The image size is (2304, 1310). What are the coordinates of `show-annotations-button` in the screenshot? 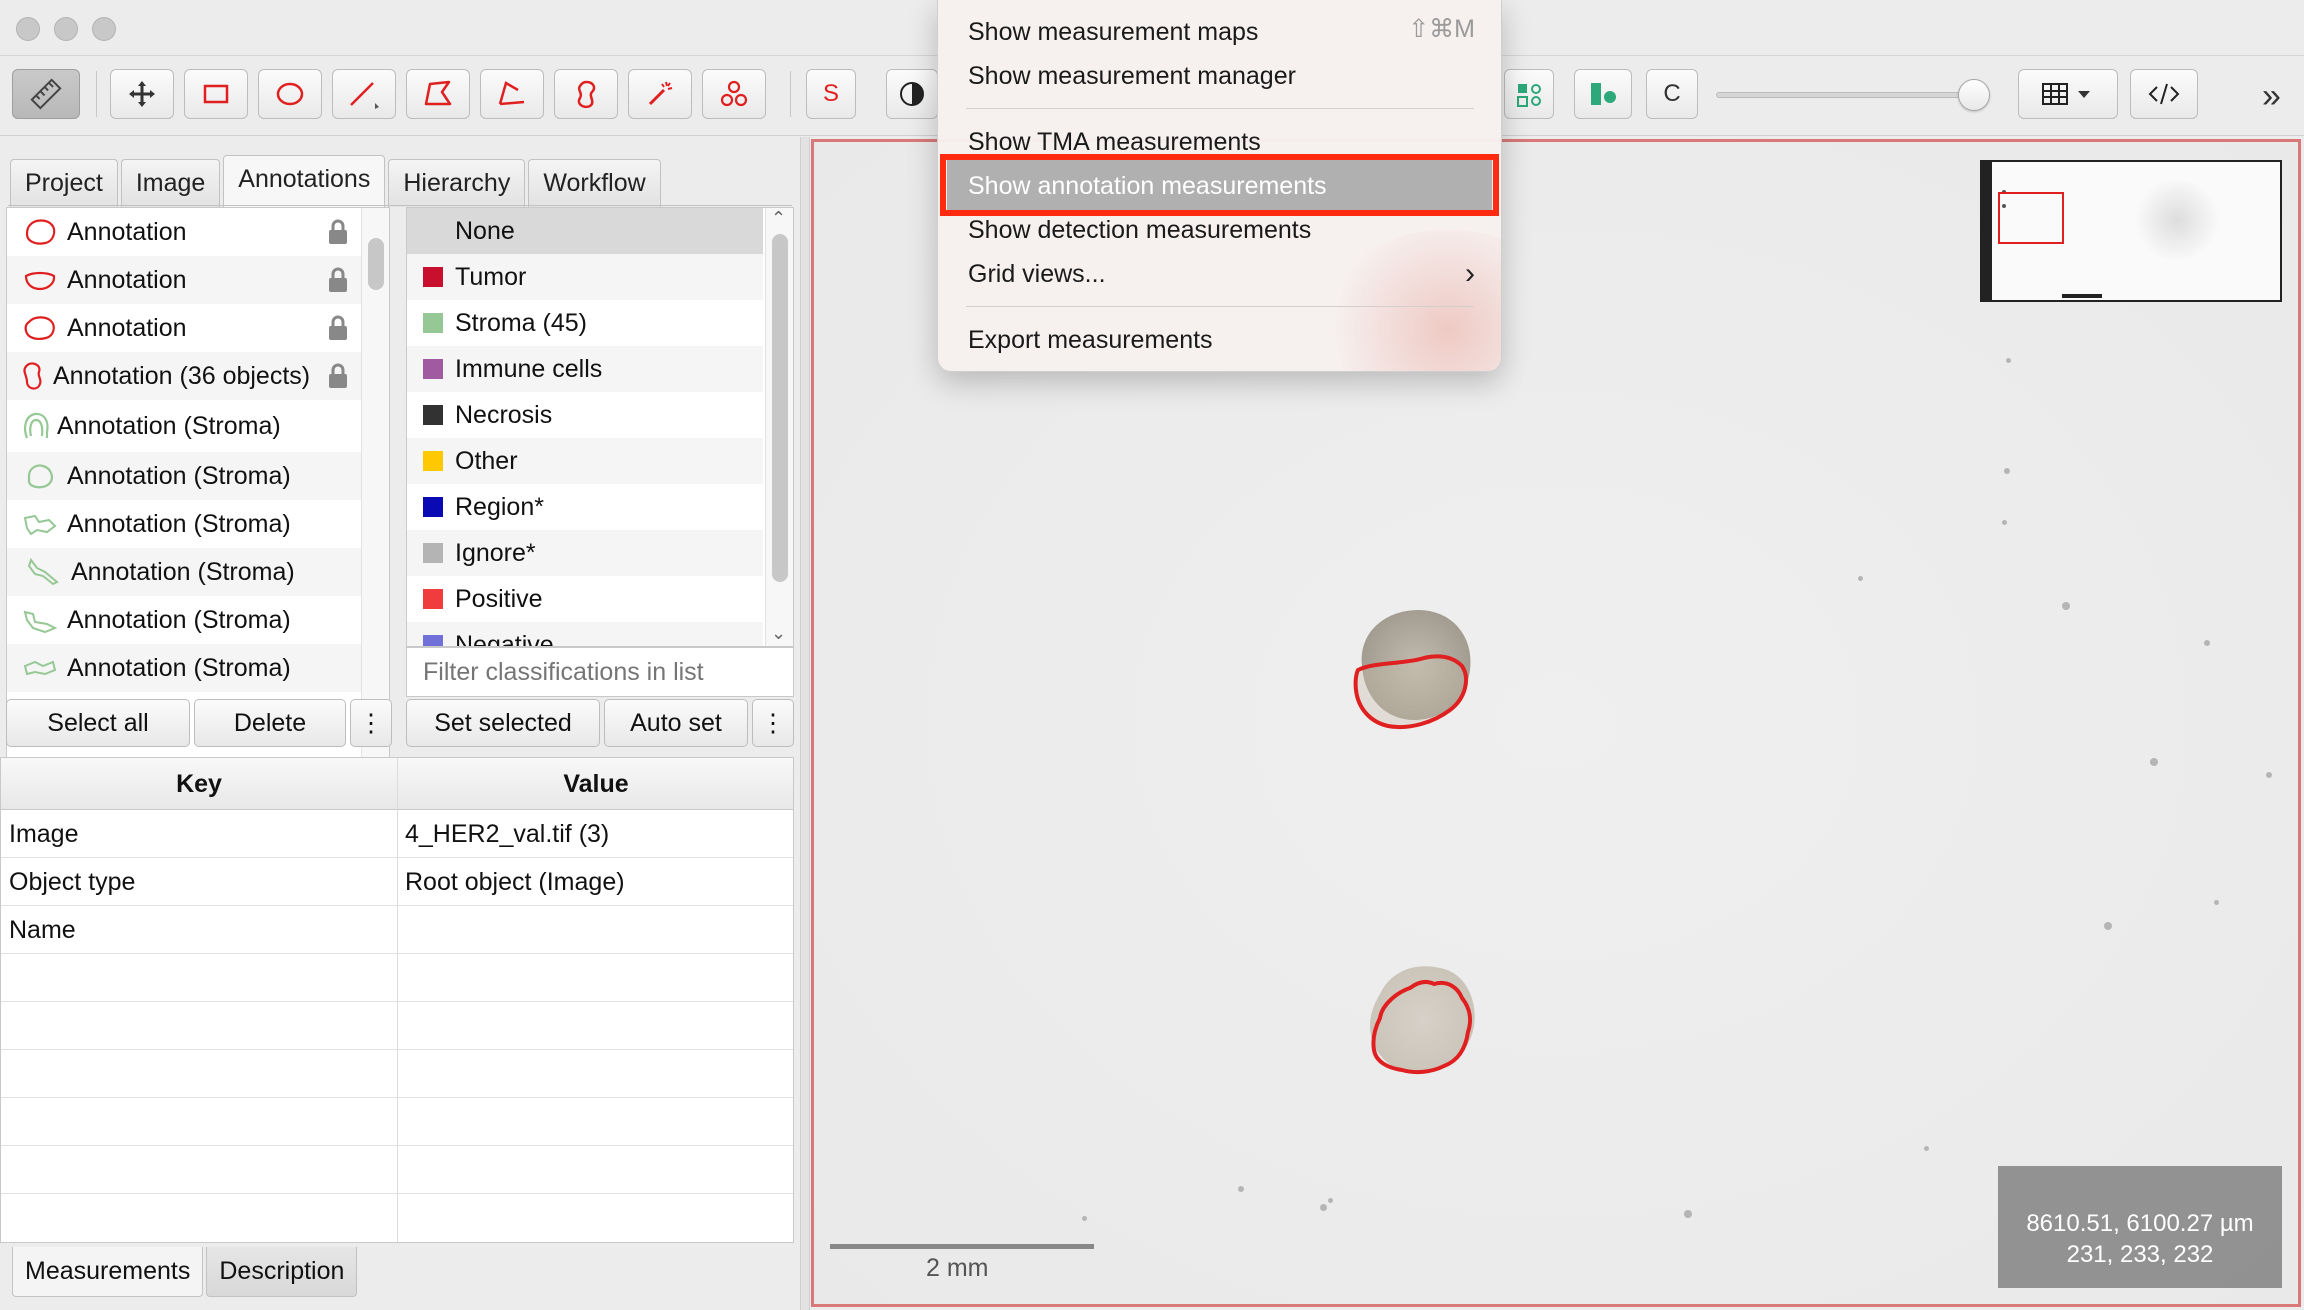 It's located at (1529, 94).